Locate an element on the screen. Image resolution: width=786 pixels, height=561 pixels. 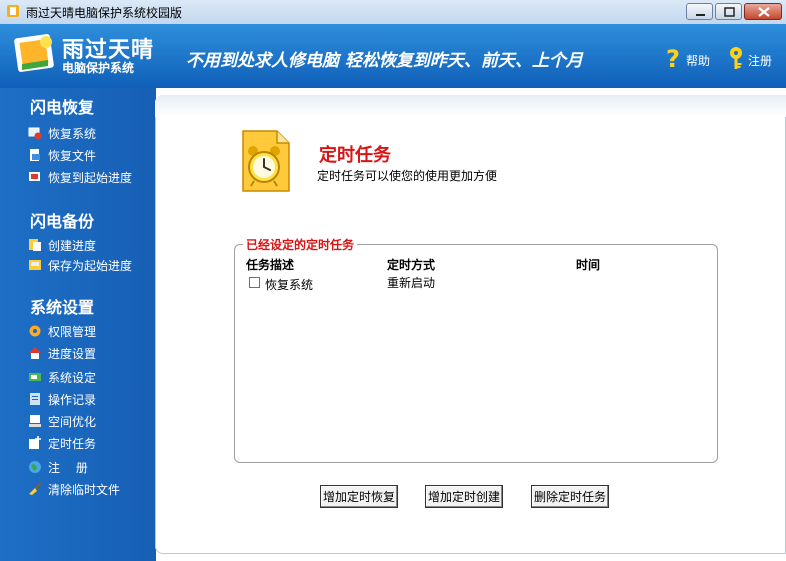
close-icon is located at coordinates (764, 12).